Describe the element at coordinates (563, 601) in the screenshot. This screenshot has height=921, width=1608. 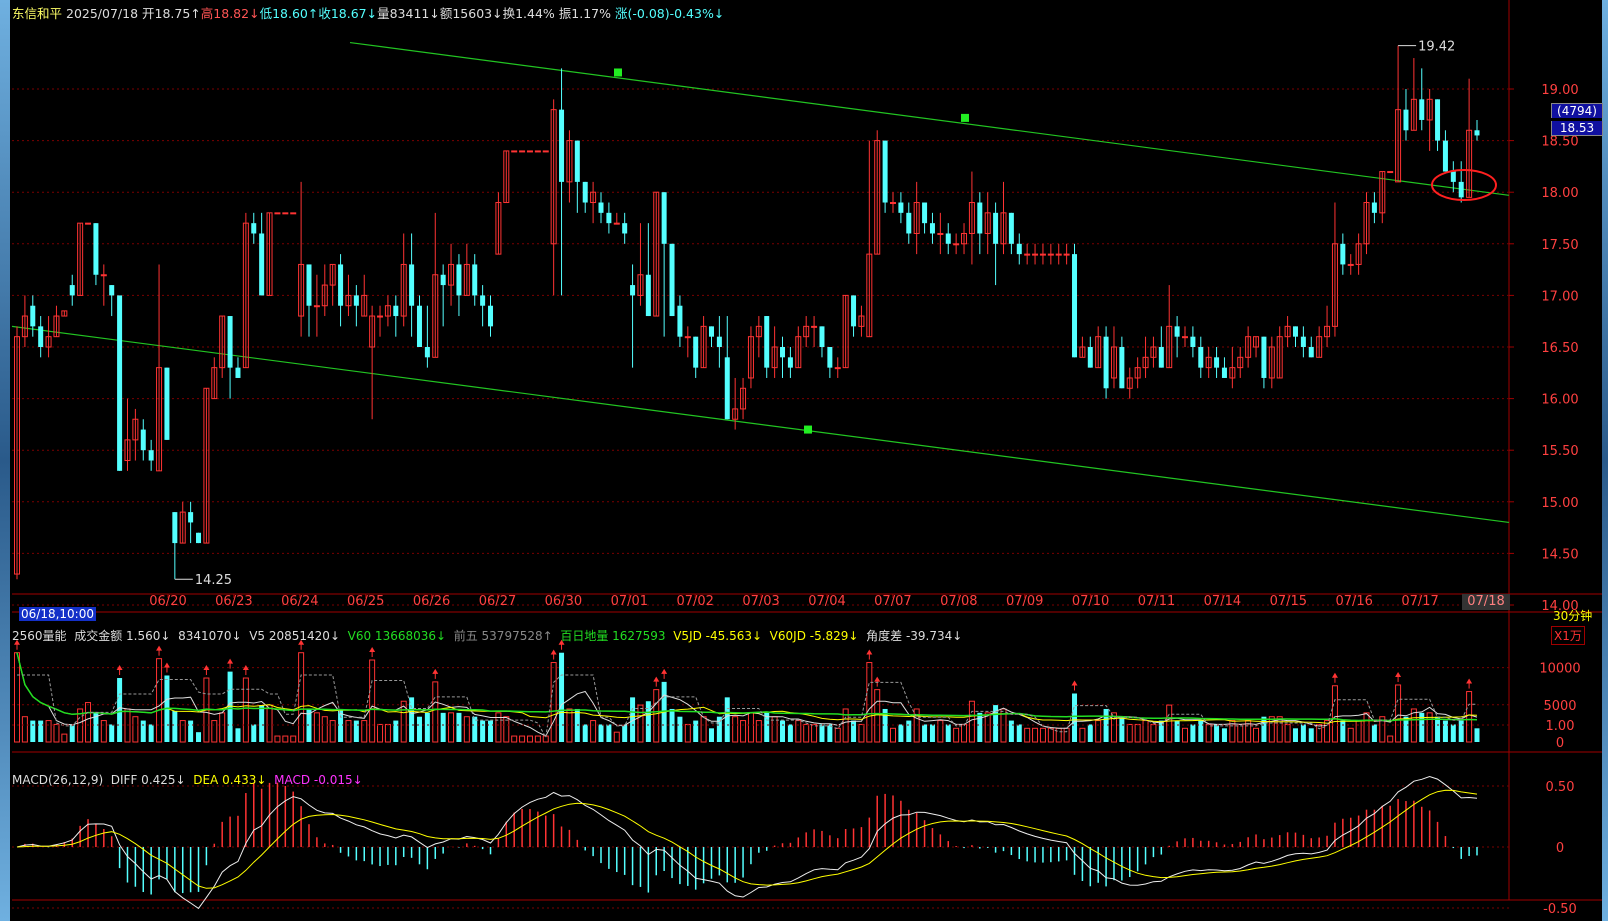
I see `date-tick-label: 06/30` at that location.